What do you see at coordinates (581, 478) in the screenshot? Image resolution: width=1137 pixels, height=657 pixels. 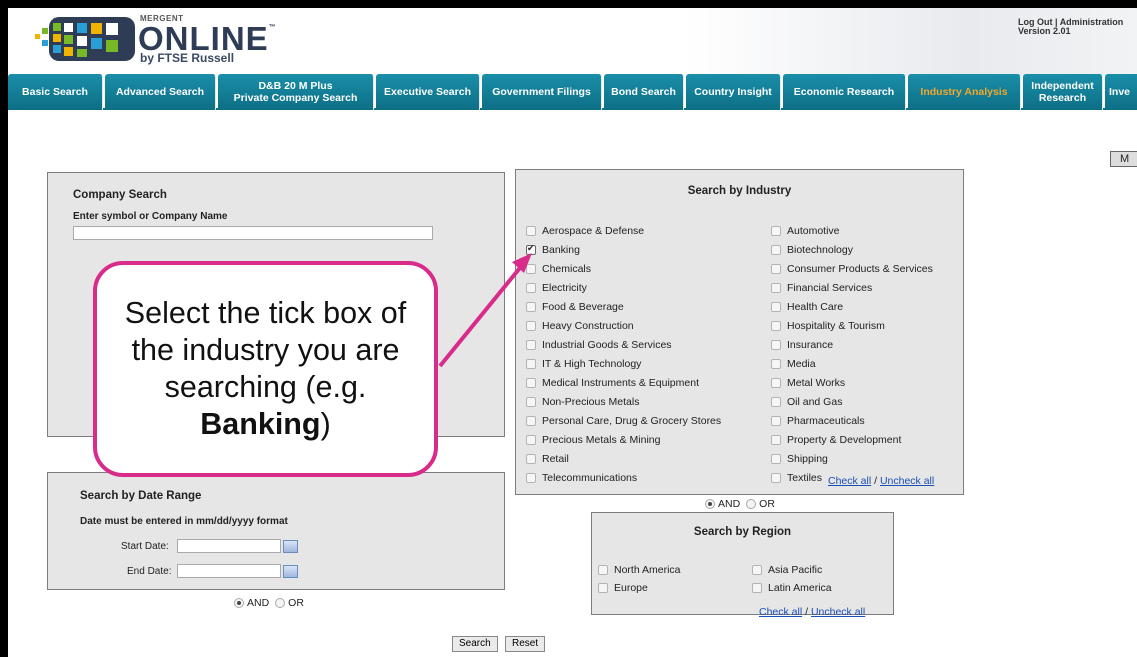 I see `industry-item-telecommunications: Telecommunications` at bounding box center [581, 478].